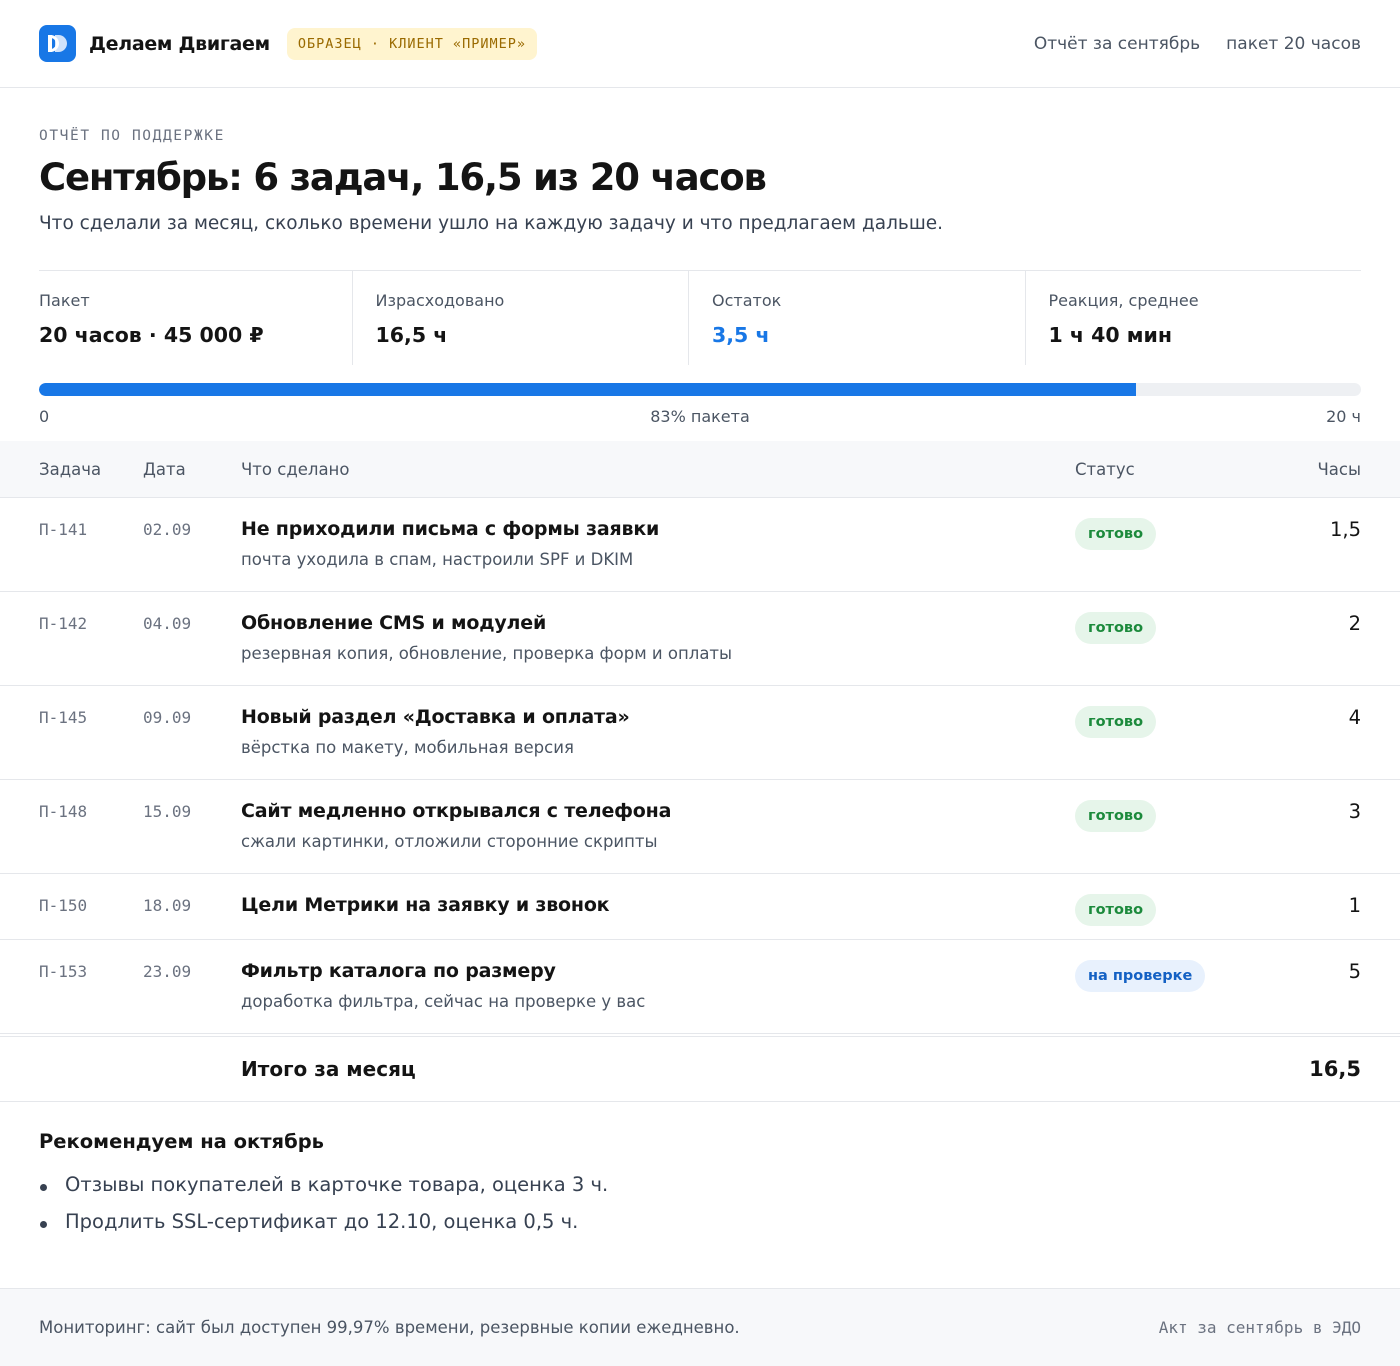  Describe the element at coordinates (425, 905) in the screenshot. I see `task-title: Цели Метрики на заявку и звонок` at that location.